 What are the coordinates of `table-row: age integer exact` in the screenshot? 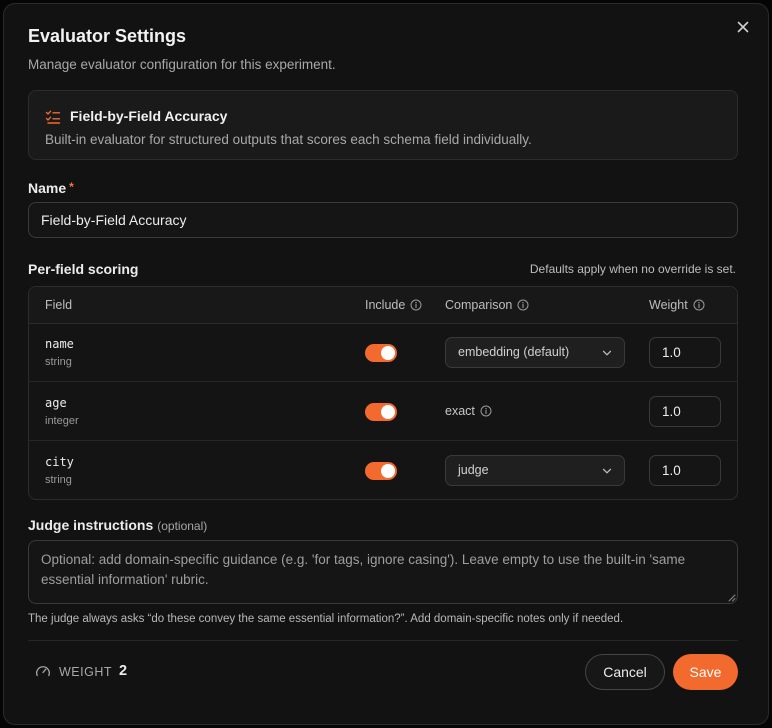 It's located at (383, 412).